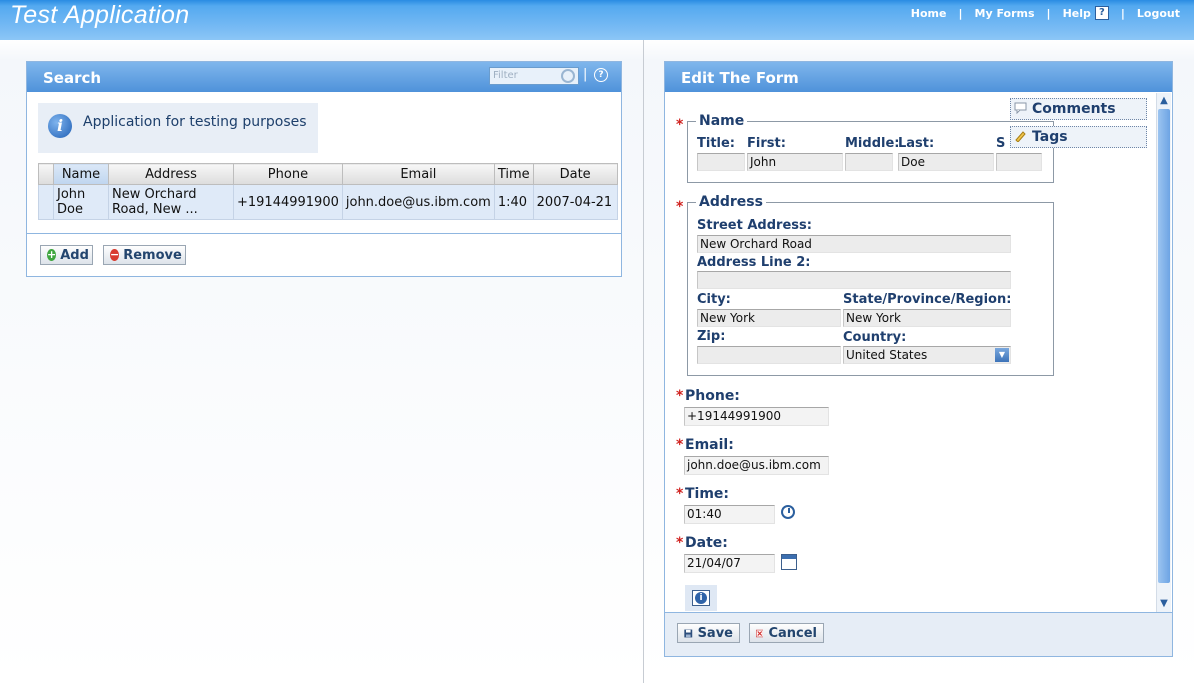 Image resolution: width=1194 pixels, height=683 pixels. Describe the element at coordinates (288, 202) in the screenshot. I see `cell-phone: +19144991900` at that location.